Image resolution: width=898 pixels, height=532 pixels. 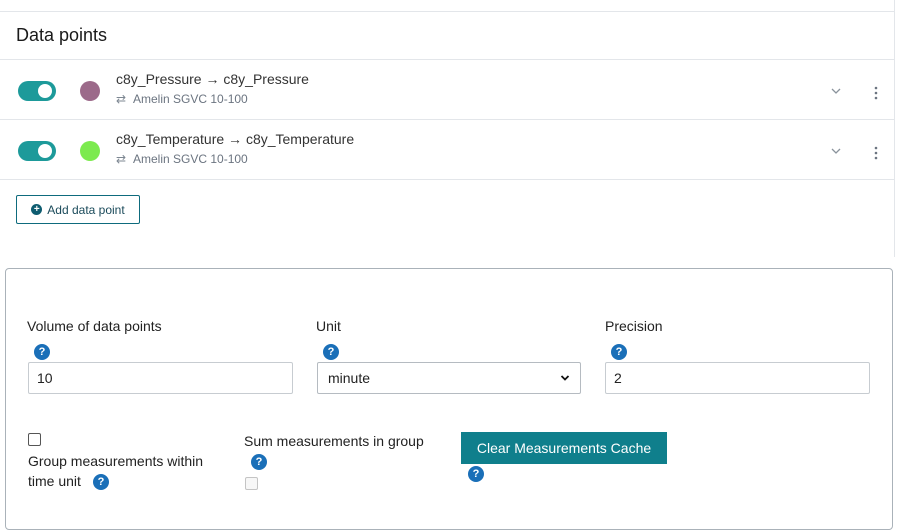 What do you see at coordinates (251, 483) in the screenshot?
I see `sum-measurements-checkbox` at bounding box center [251, 483].